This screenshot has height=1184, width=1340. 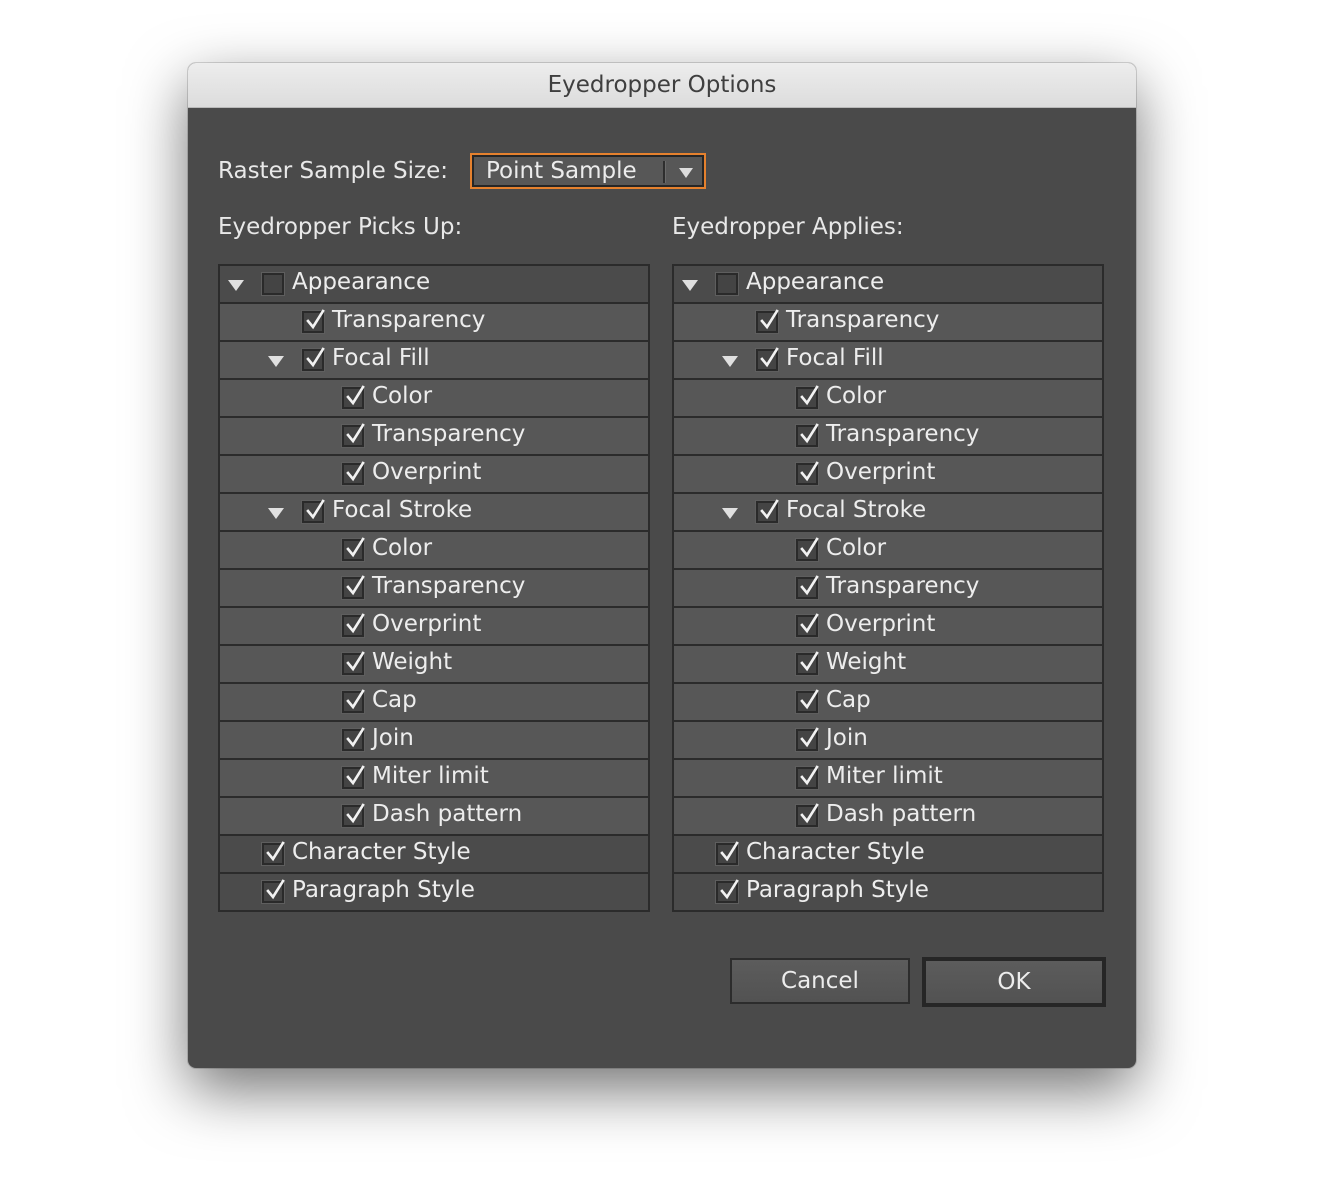 What do you see at coordinates (662, 85) in the screenshot?
I see `dialog-titlebar: Eyedropper Options` at bounding box center [662, 85].